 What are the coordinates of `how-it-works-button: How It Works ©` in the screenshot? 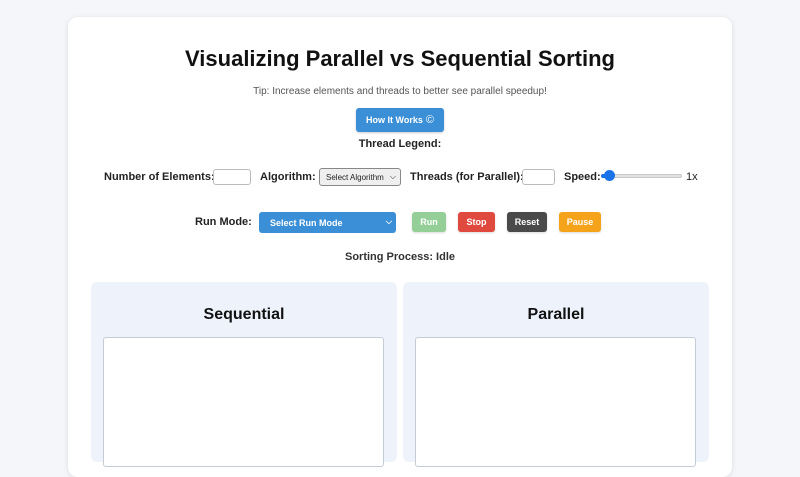 It's located at (400, 120).